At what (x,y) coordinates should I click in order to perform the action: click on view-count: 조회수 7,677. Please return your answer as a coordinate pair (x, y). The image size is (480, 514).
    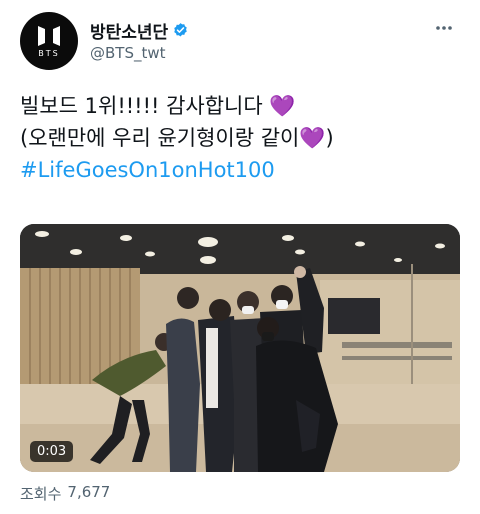
    Looking at the image, I should click on (65, 493).